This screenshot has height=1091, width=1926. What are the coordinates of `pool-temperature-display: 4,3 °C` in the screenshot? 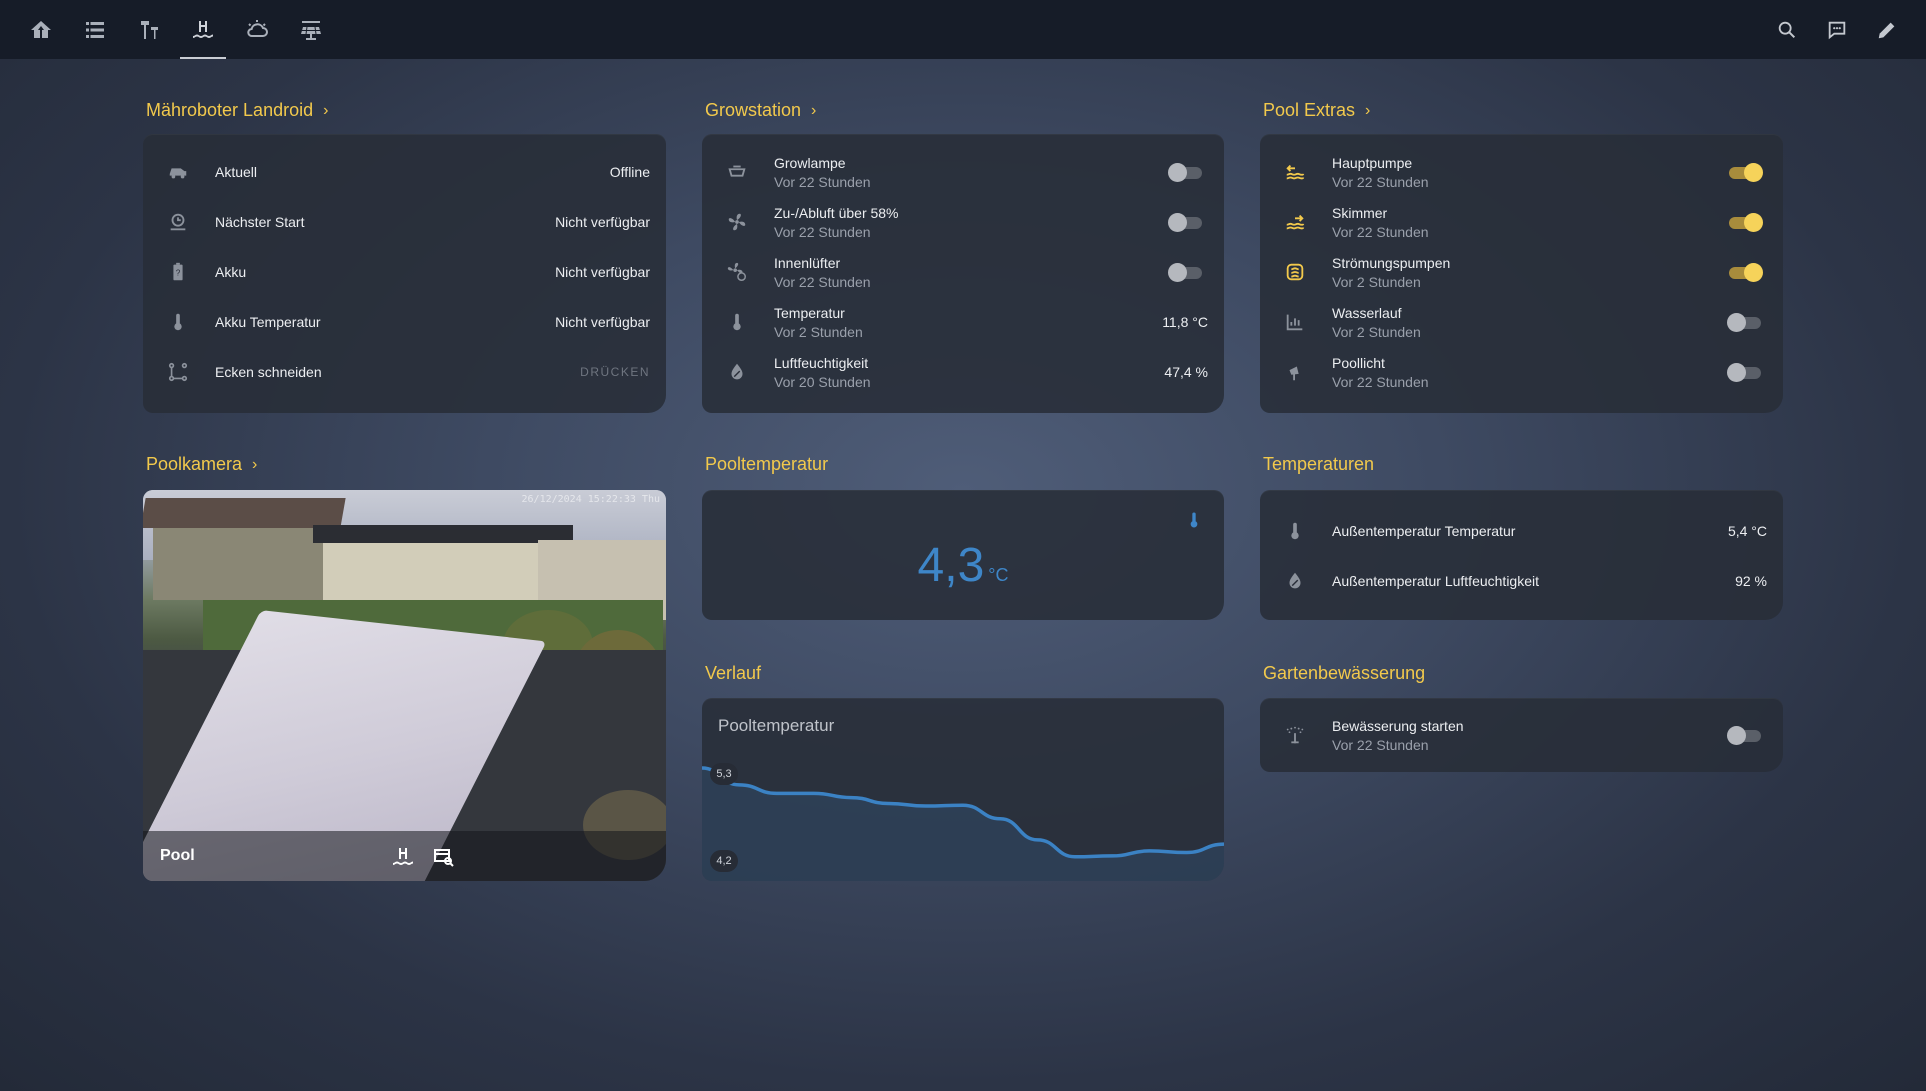 It's located at (963, 565).